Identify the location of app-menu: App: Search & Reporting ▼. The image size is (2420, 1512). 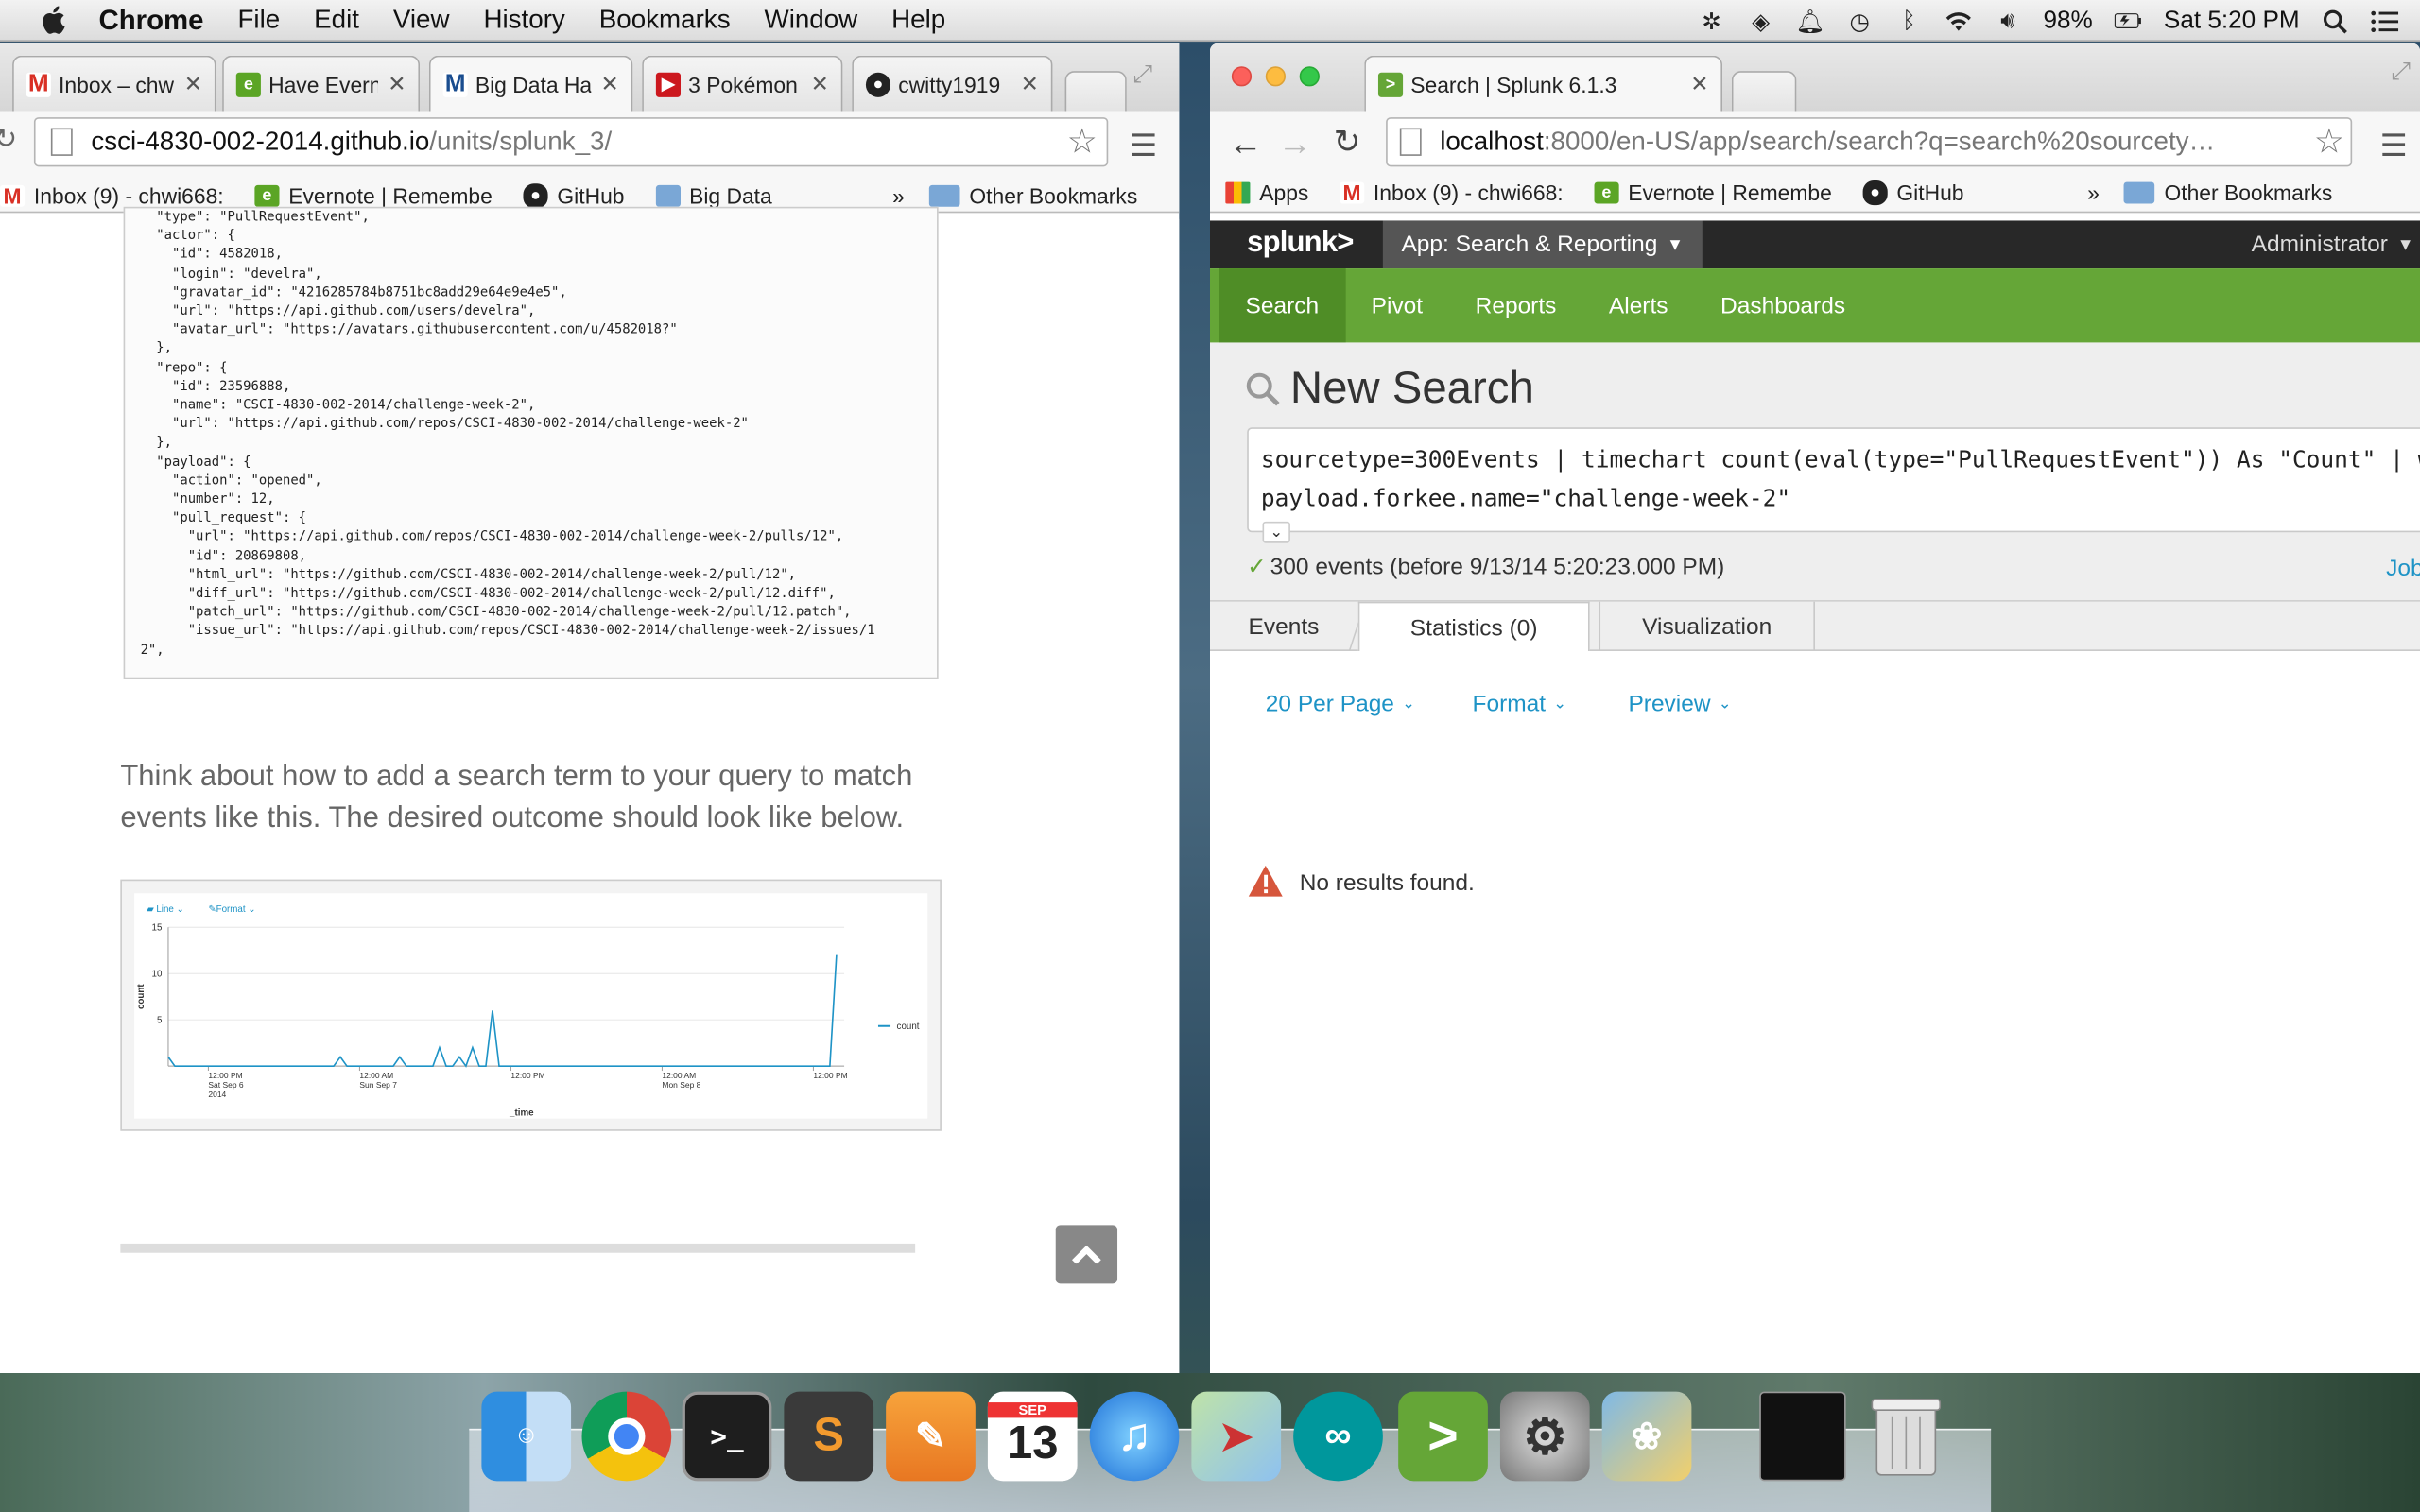
(1542, 244).